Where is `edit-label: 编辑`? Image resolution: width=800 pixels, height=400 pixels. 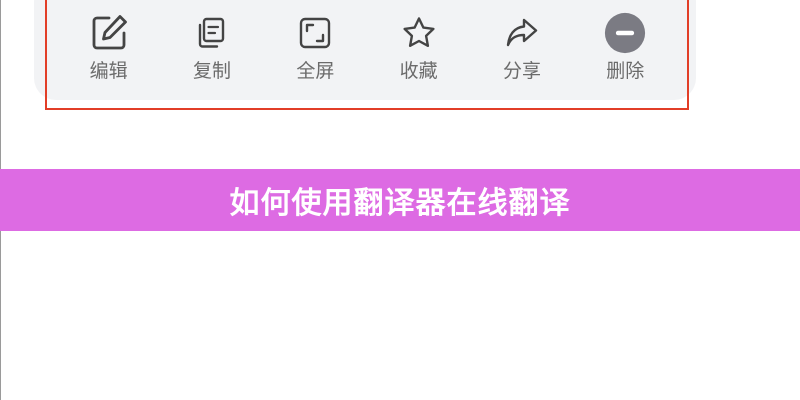 edit-label: 编辑 is located at coordinates (108, 71).